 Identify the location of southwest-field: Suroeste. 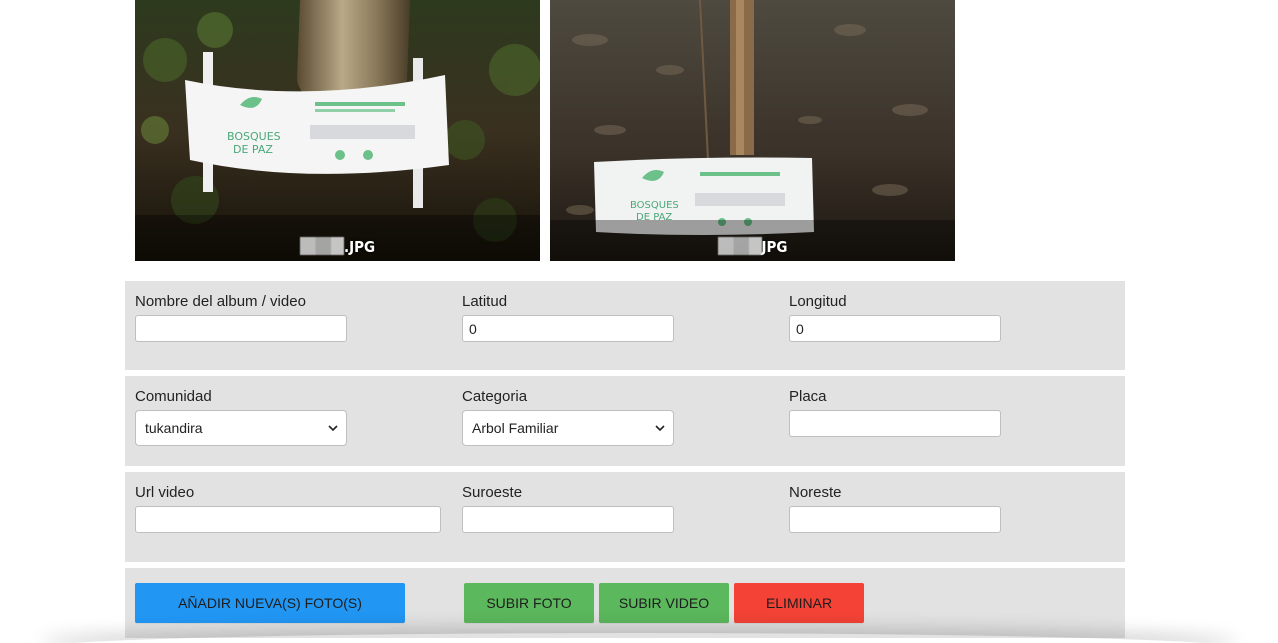
(568, 508).